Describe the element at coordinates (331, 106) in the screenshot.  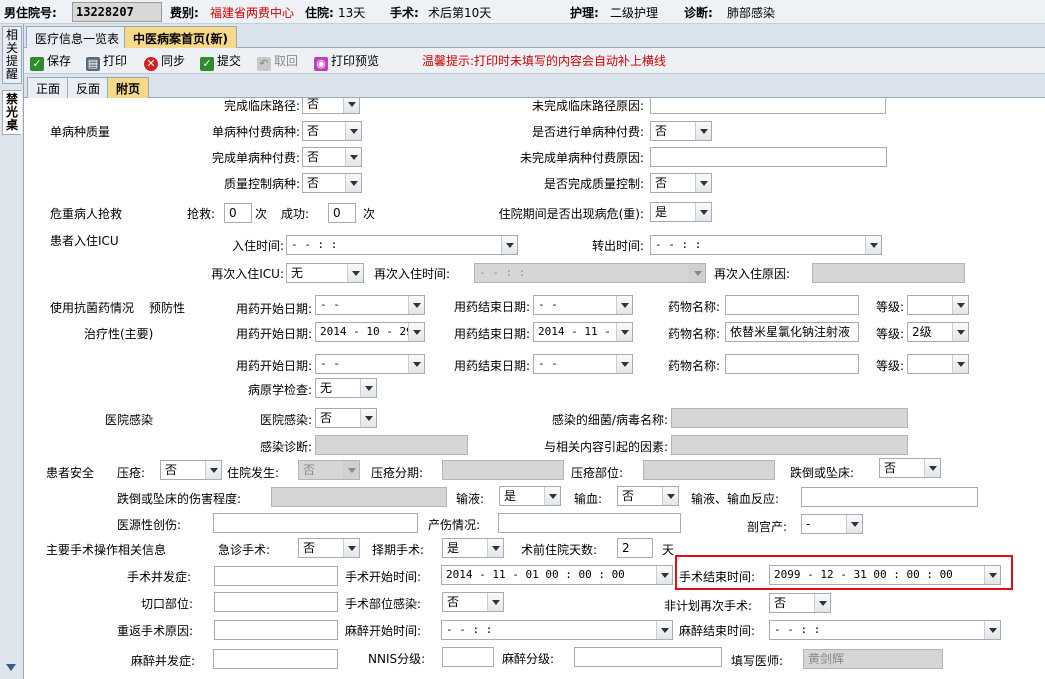
I see `clinical-path-select: 否` at that location.